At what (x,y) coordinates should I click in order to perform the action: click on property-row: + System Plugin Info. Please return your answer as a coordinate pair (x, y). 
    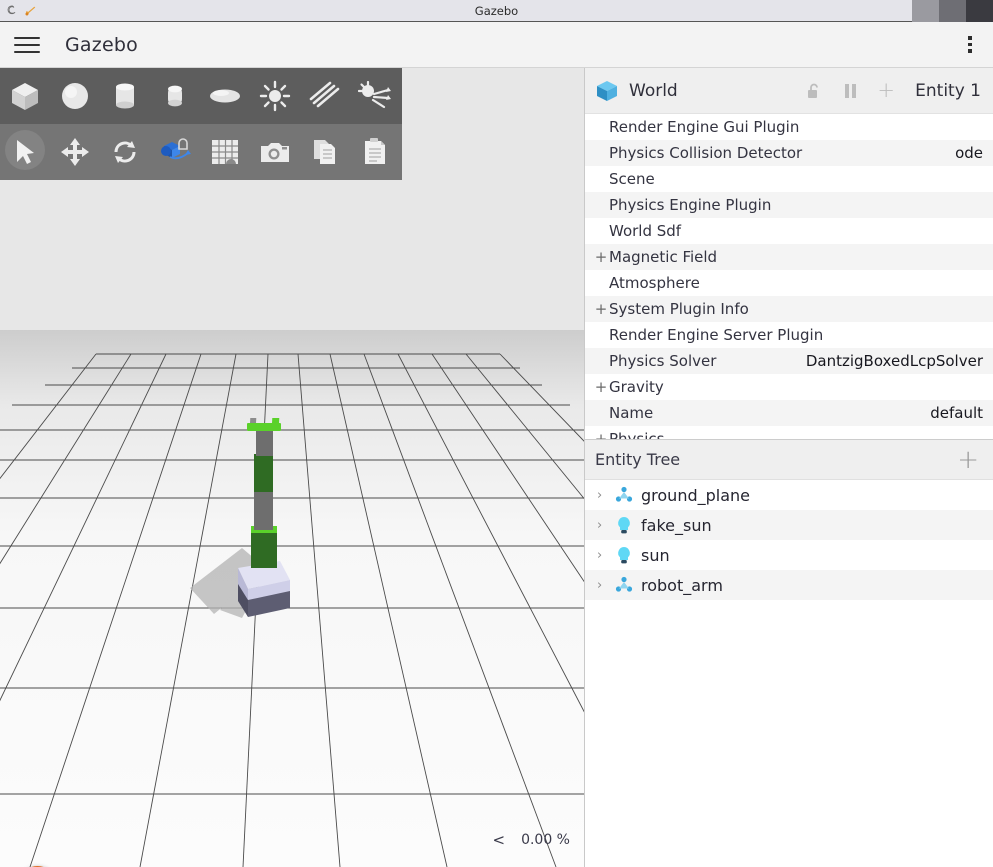
    Looking at the image, I should click on (789, 309).